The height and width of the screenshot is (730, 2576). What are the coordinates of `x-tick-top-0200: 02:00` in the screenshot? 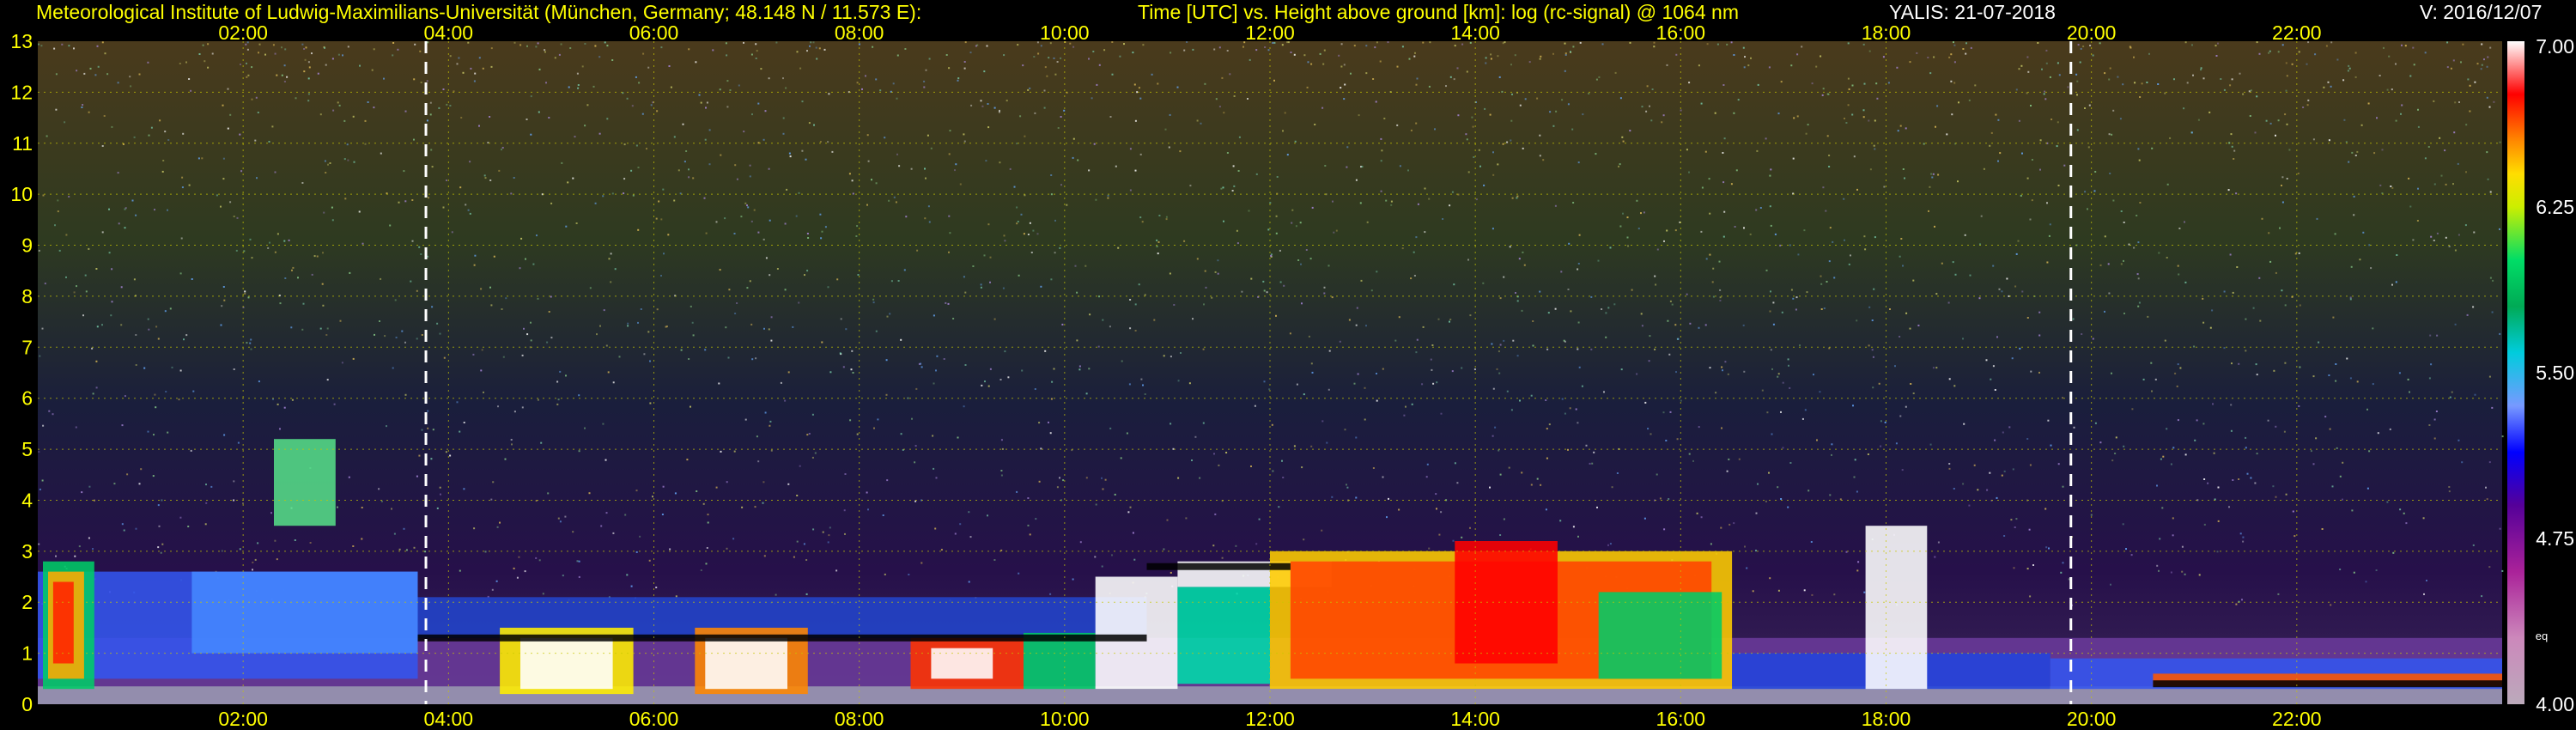 It's located at (243, 32).